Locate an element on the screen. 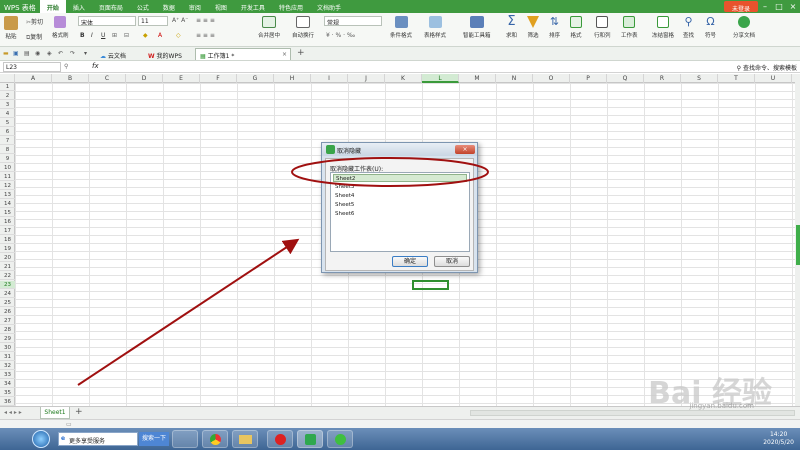 This screenshot has width=800, height=450. signin-button: 未登录 is located at coordinates (740, 7).